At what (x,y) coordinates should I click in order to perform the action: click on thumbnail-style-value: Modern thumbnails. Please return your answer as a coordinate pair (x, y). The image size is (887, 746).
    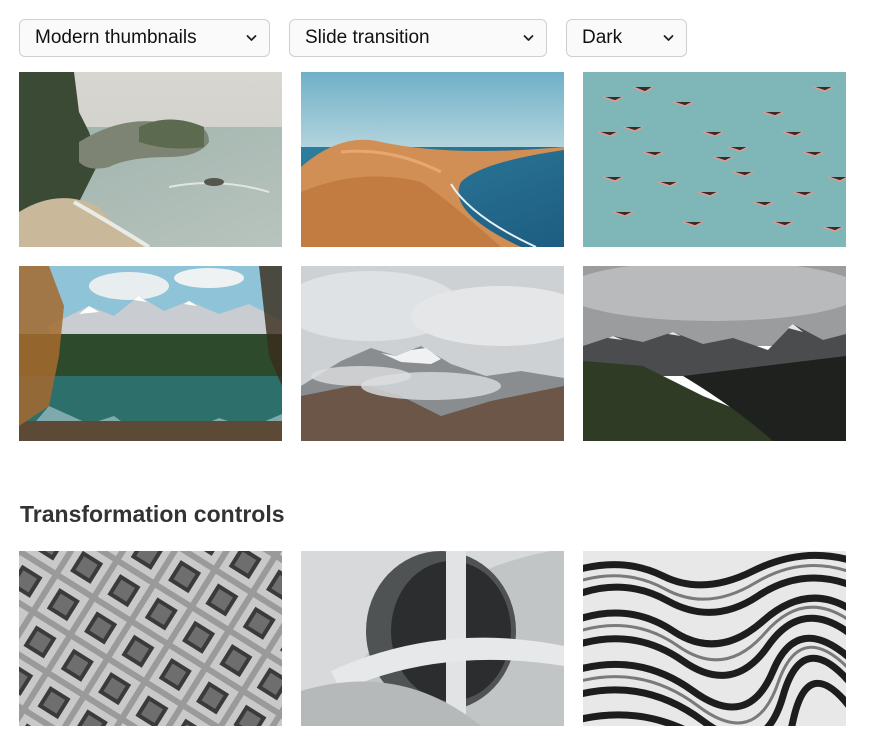
    Looking at the image, I should click on (116, 37).